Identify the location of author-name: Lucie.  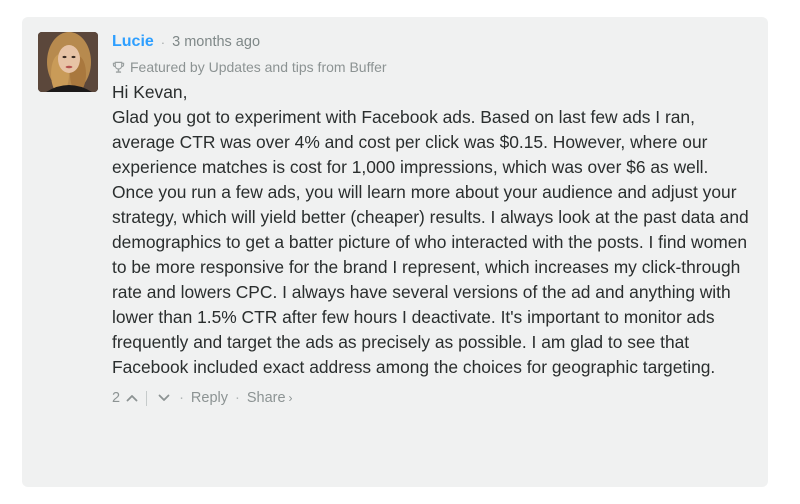
(133, 42).